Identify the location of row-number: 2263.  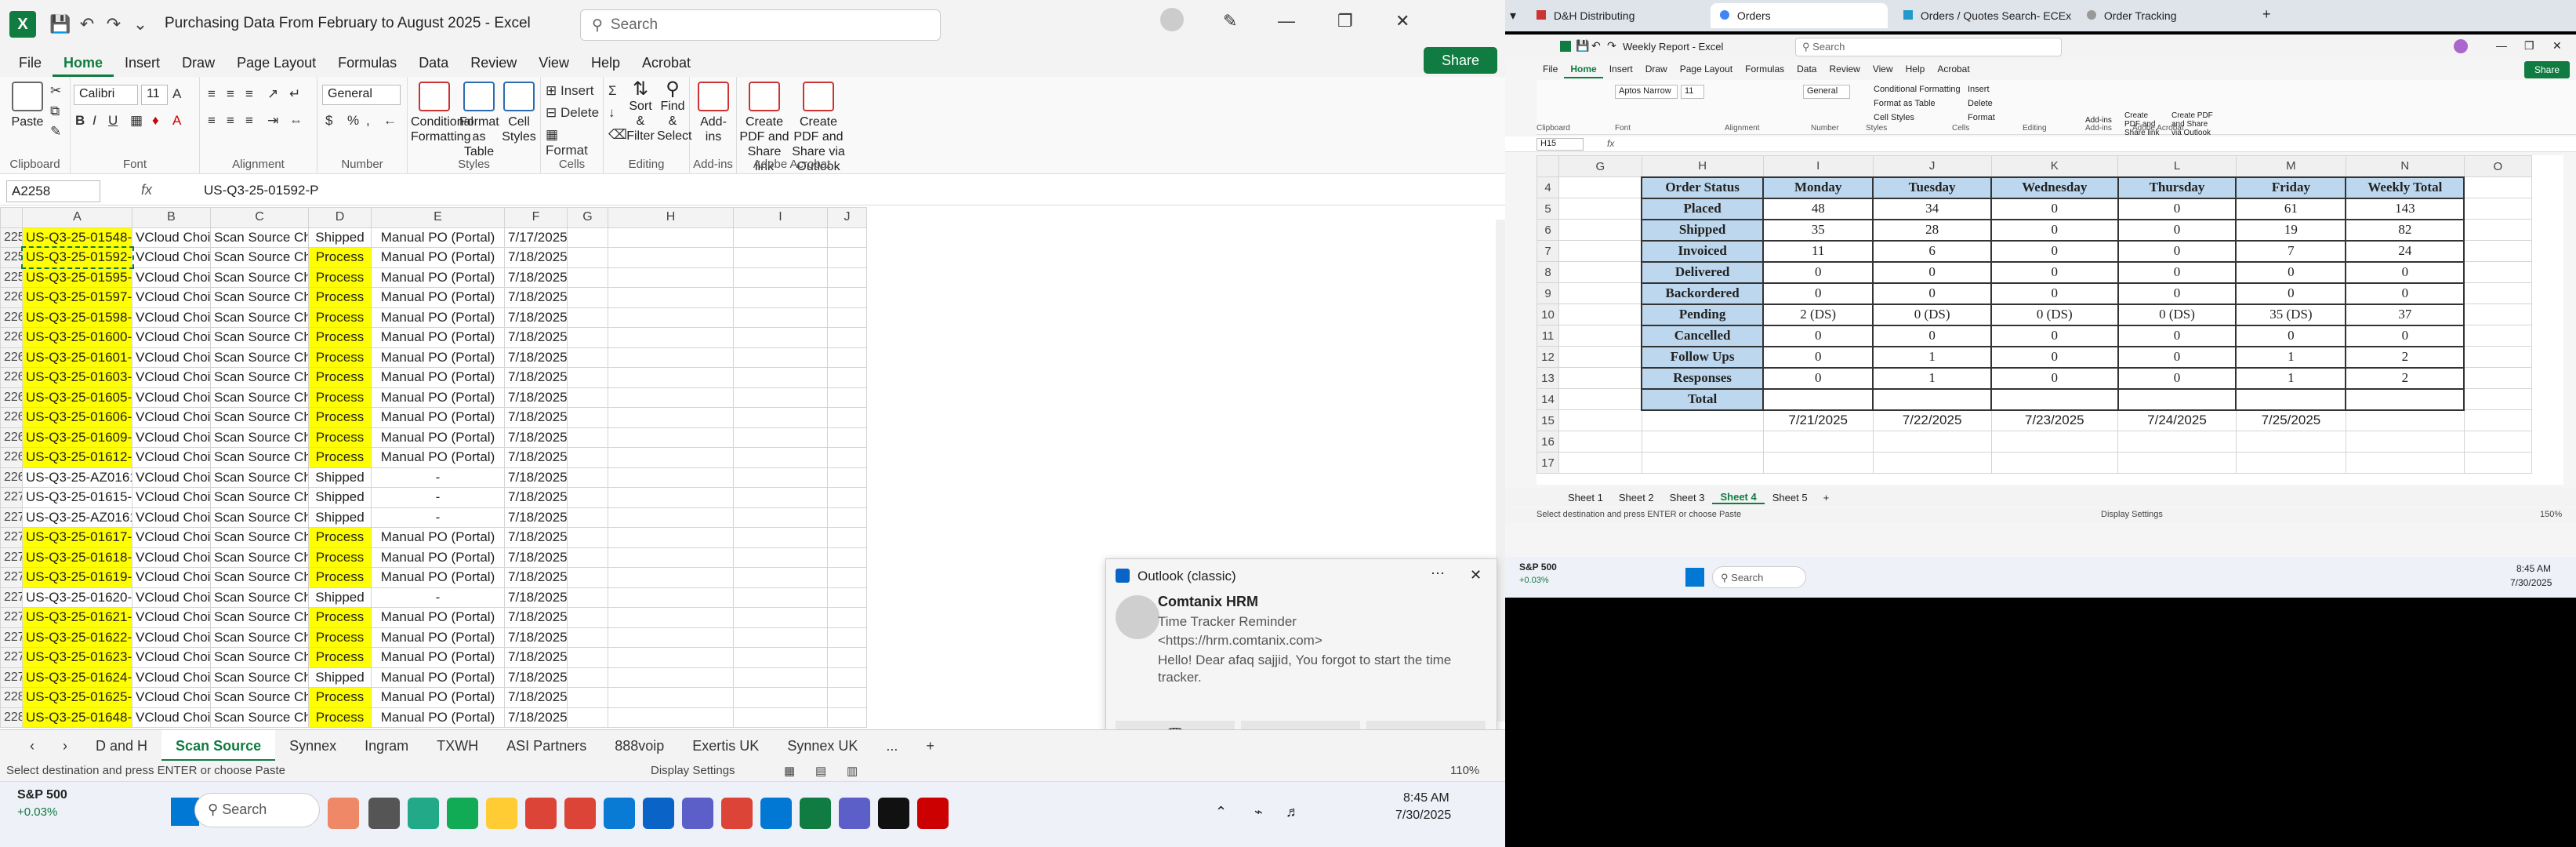
(12, 357).